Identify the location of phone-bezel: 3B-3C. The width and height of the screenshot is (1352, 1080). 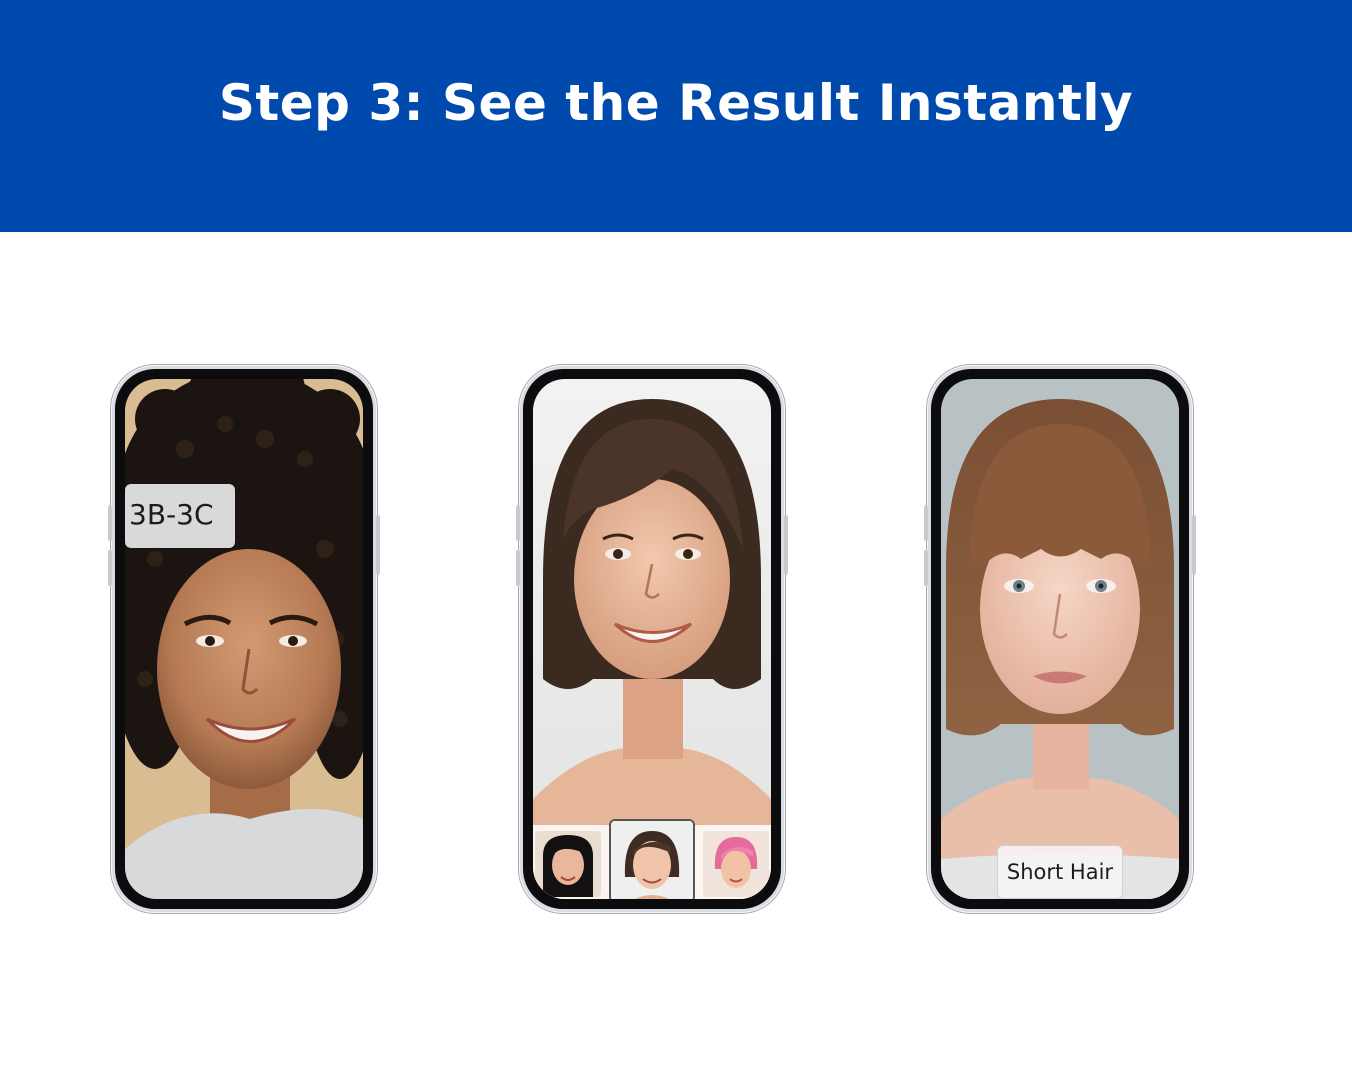
(244, 639).